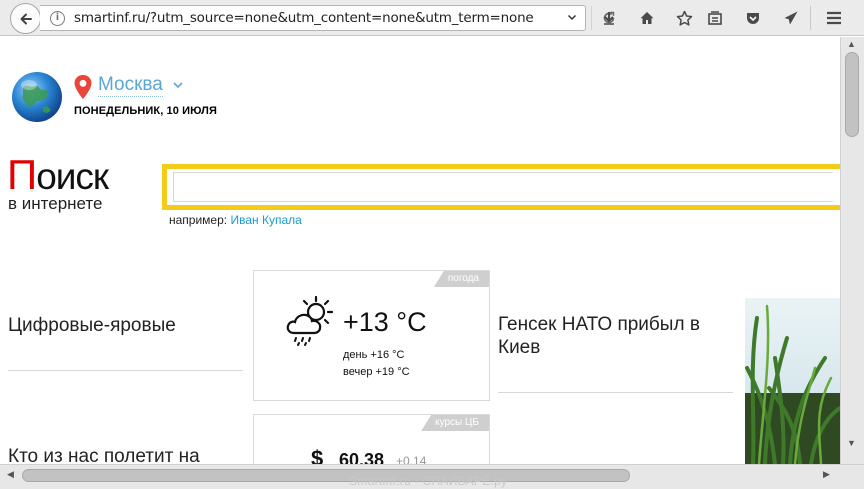  I want to click on news-photo, so click(792, 381).